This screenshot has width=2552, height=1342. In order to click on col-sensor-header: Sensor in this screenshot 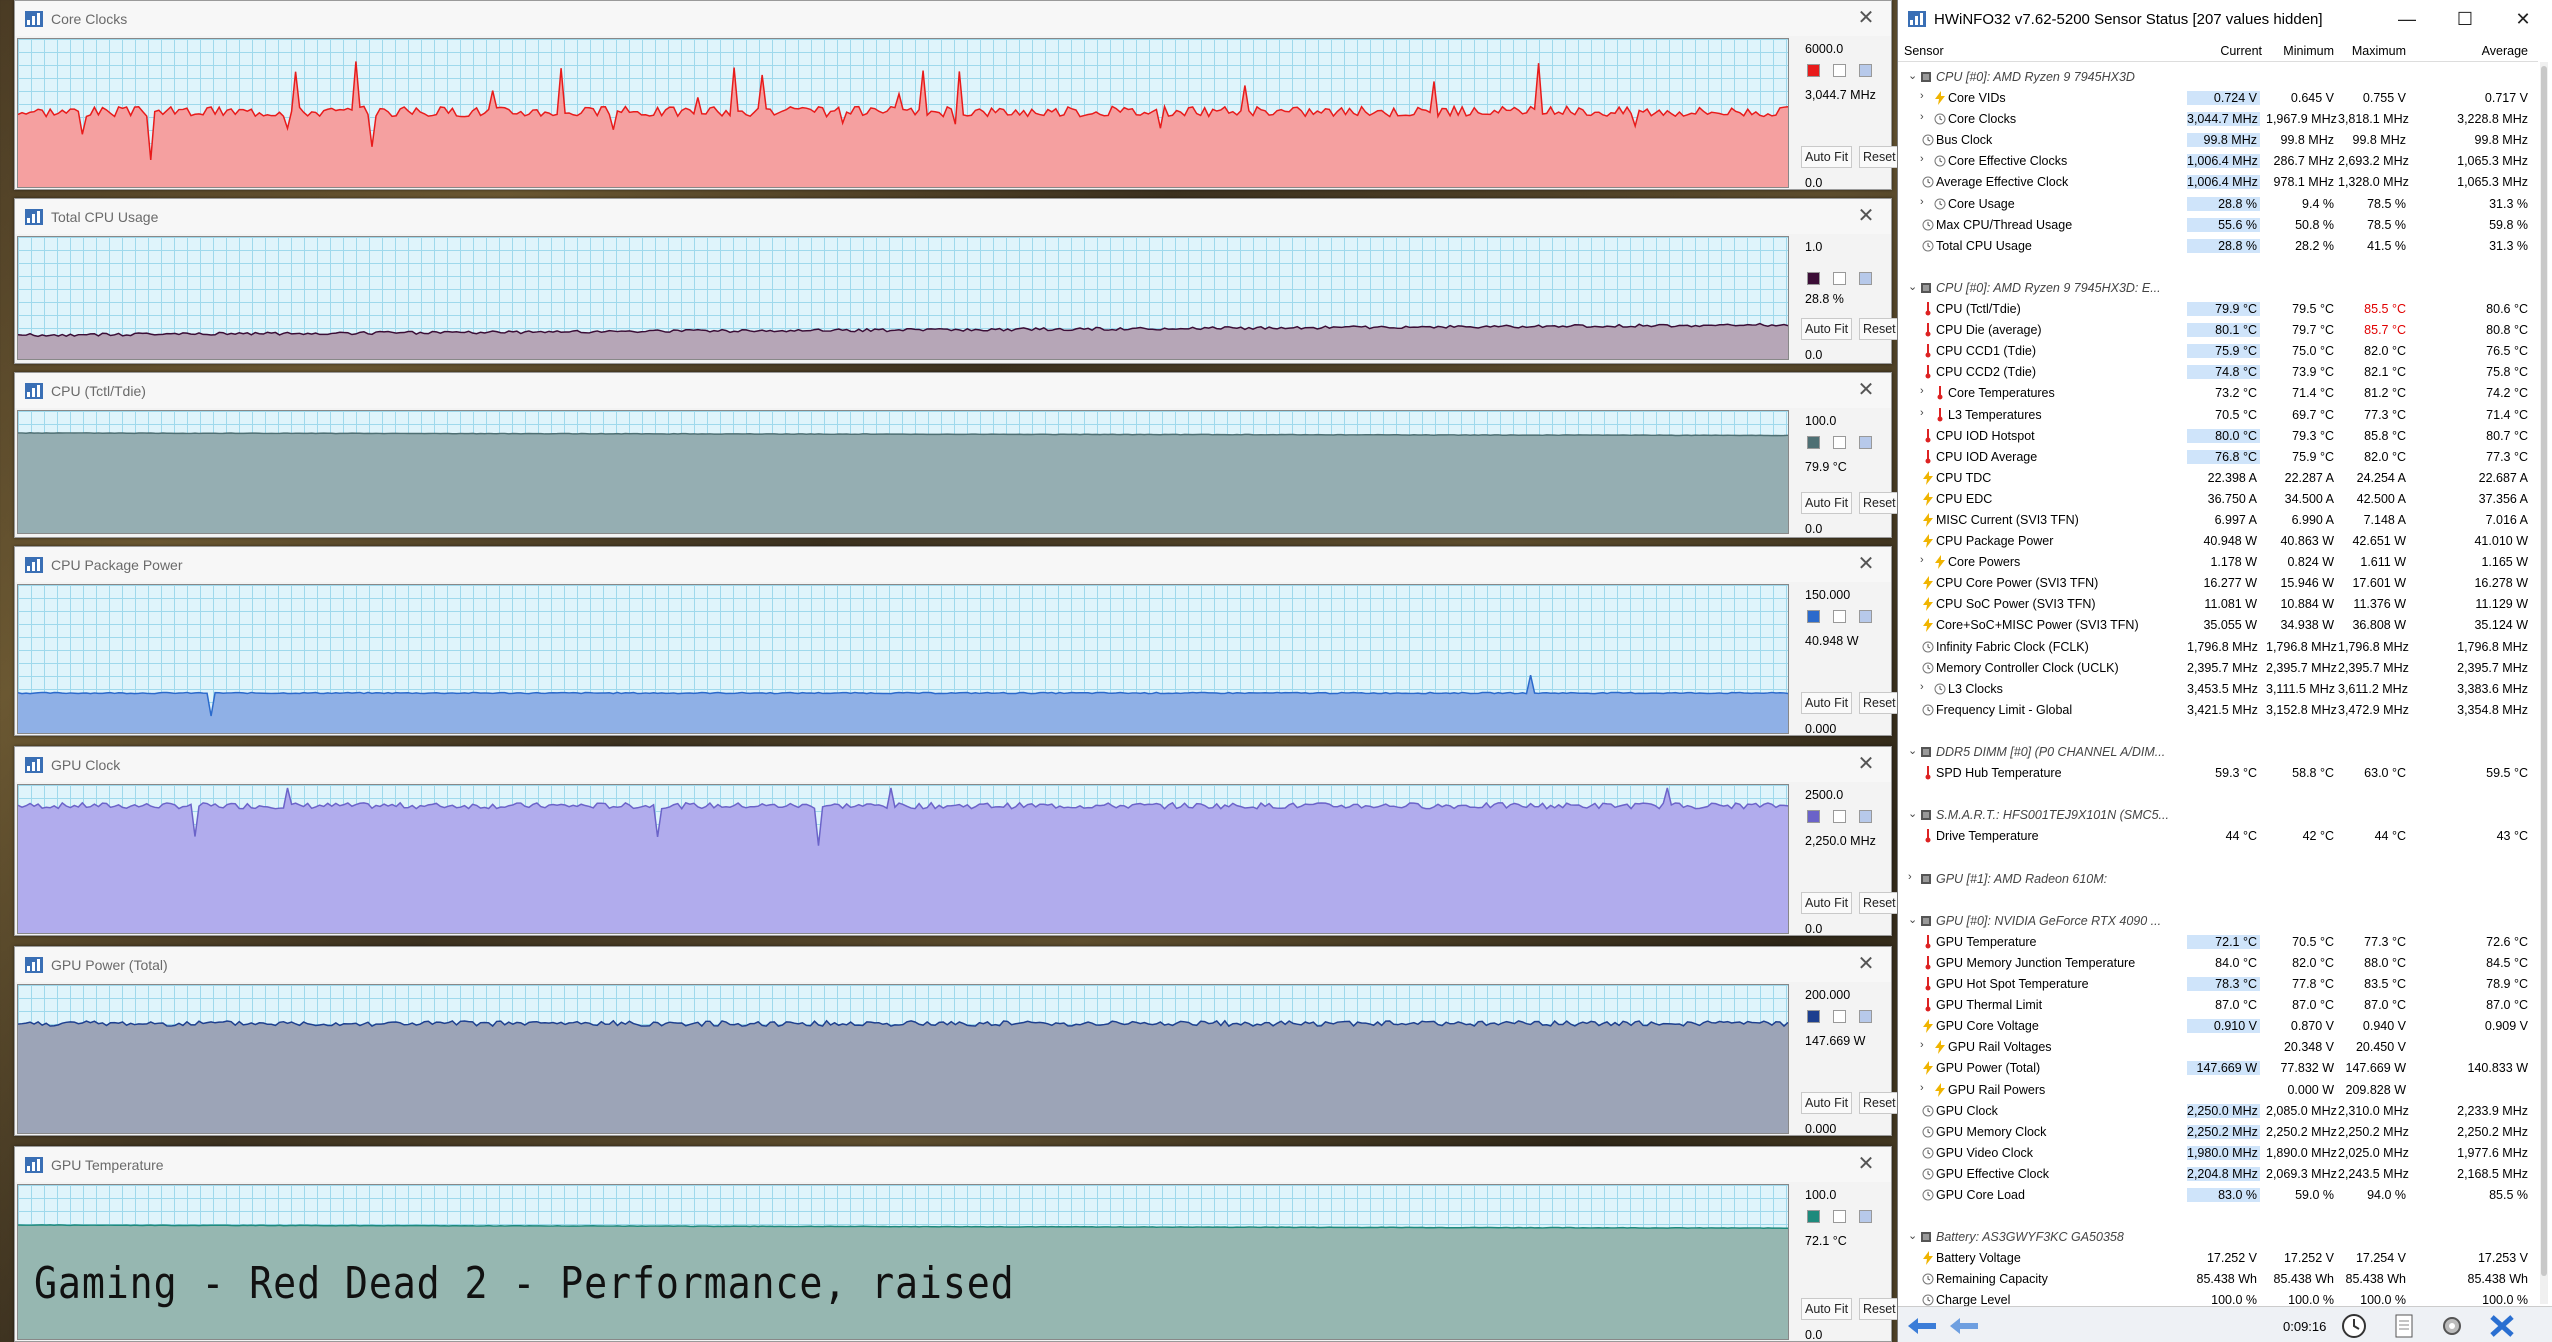, I will do `click(1924, 51)`.